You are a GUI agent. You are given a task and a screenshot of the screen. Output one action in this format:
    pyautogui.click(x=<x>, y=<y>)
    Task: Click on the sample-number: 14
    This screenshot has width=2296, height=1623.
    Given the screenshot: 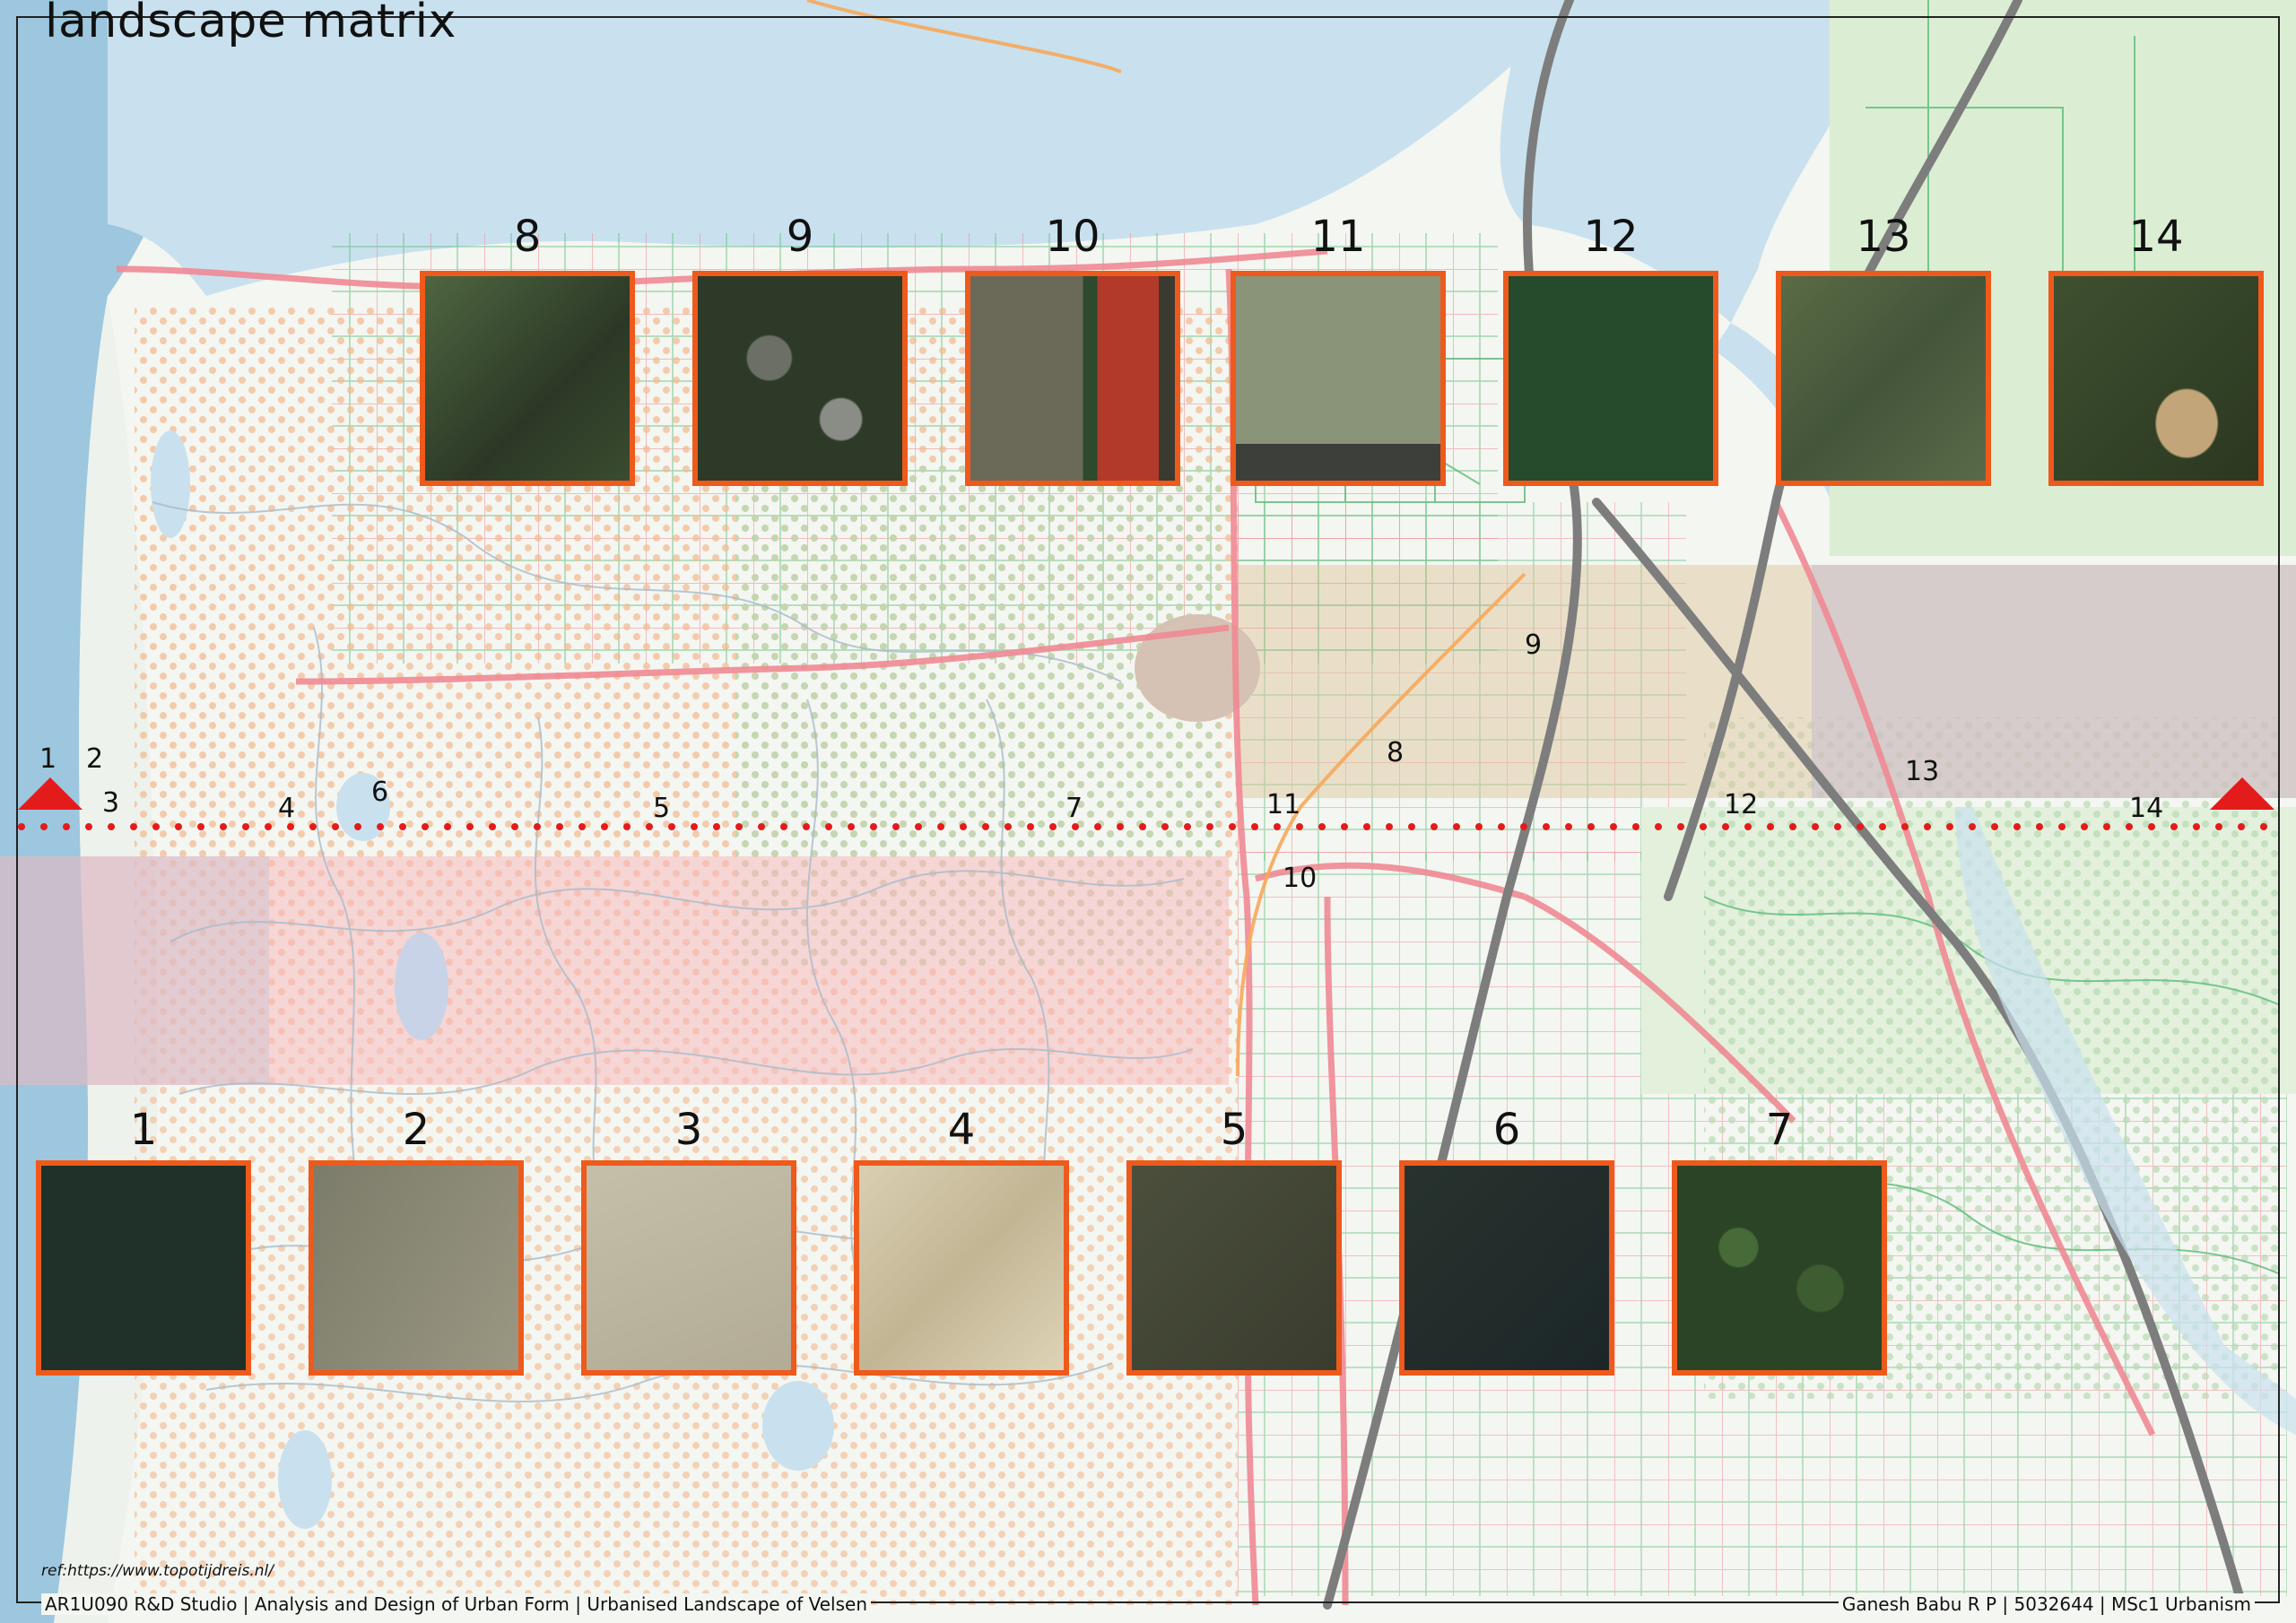 What is the action you would take?
    pyautogui.click(x=2156, y=237)
    